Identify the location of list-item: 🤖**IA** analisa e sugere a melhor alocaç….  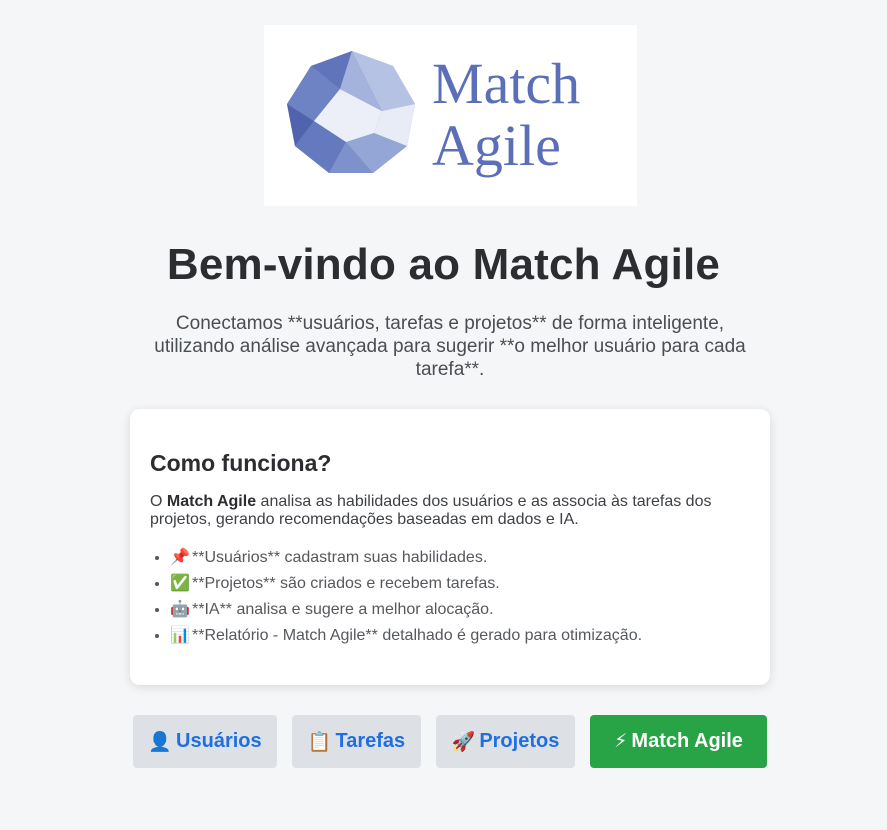
(406, 614).